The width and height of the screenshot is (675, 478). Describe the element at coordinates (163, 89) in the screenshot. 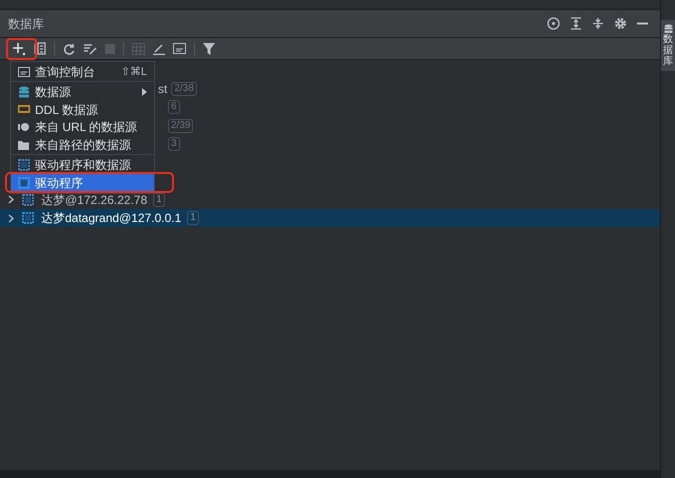

I see `tree-label: st` at that location.